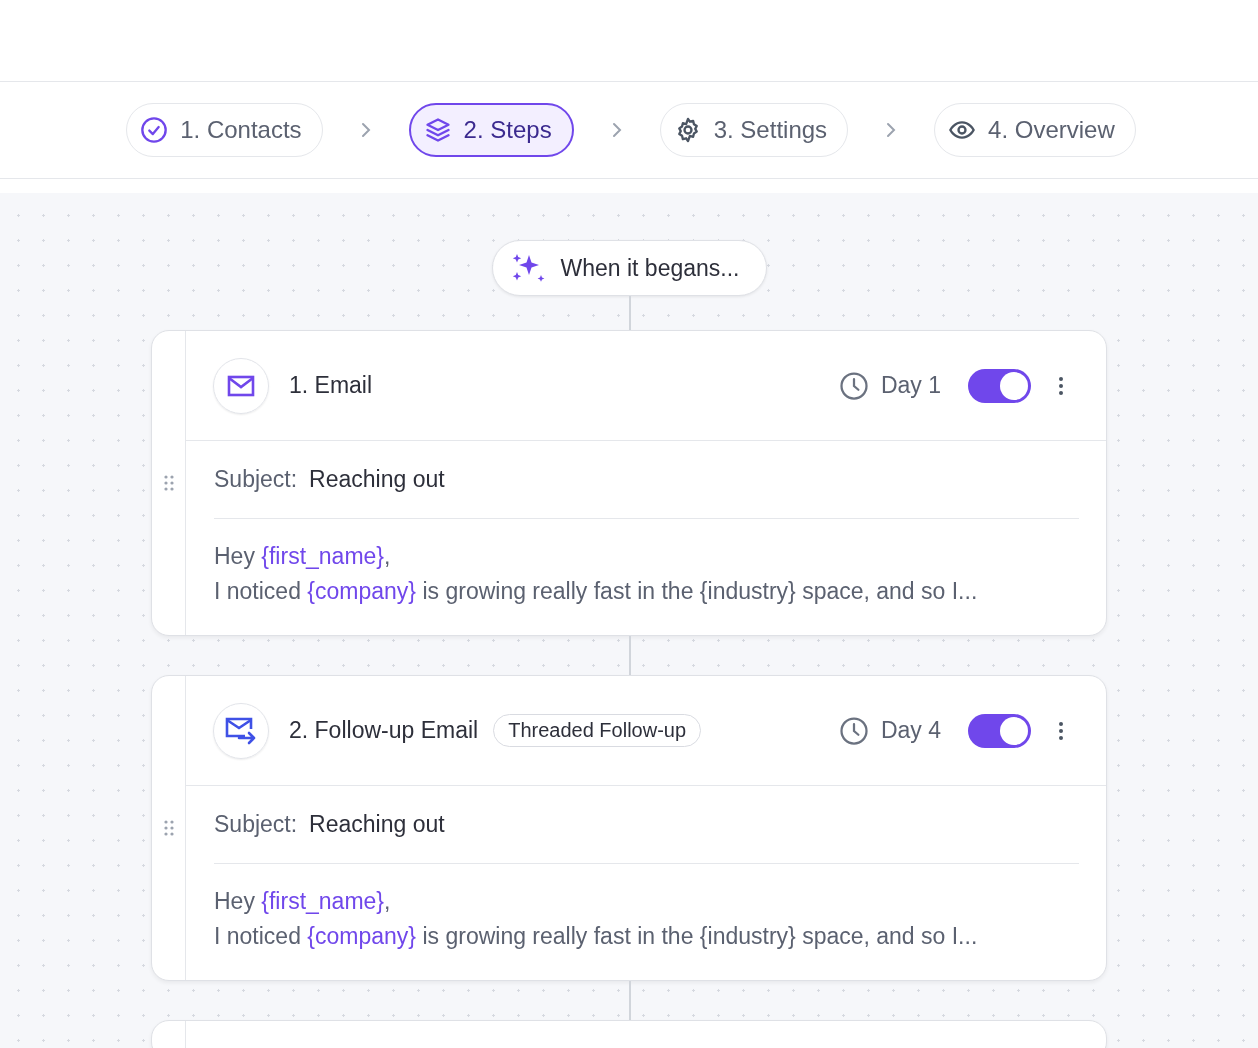  What do you see at coordinates (754, 130) in the screenshot?
I see `wizard-tab: 3. Settings` at bounding box center [754, 130].